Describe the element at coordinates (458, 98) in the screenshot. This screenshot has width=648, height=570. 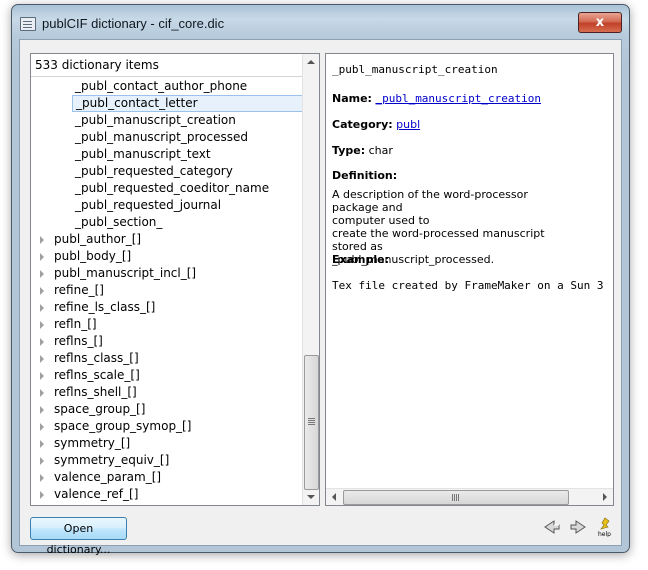
I see `name-link: _publ_manuscript_creation` at that location.